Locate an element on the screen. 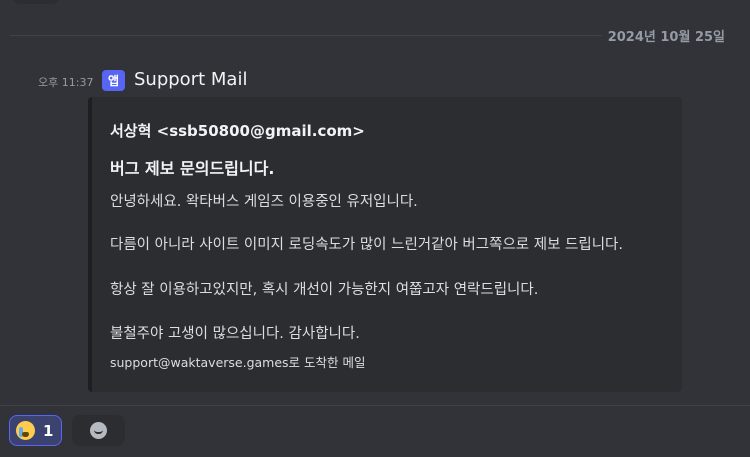 This screenshot has height=457, width=750. message-timestamp: 오후 11:37 is located at coordinates (65, 82).